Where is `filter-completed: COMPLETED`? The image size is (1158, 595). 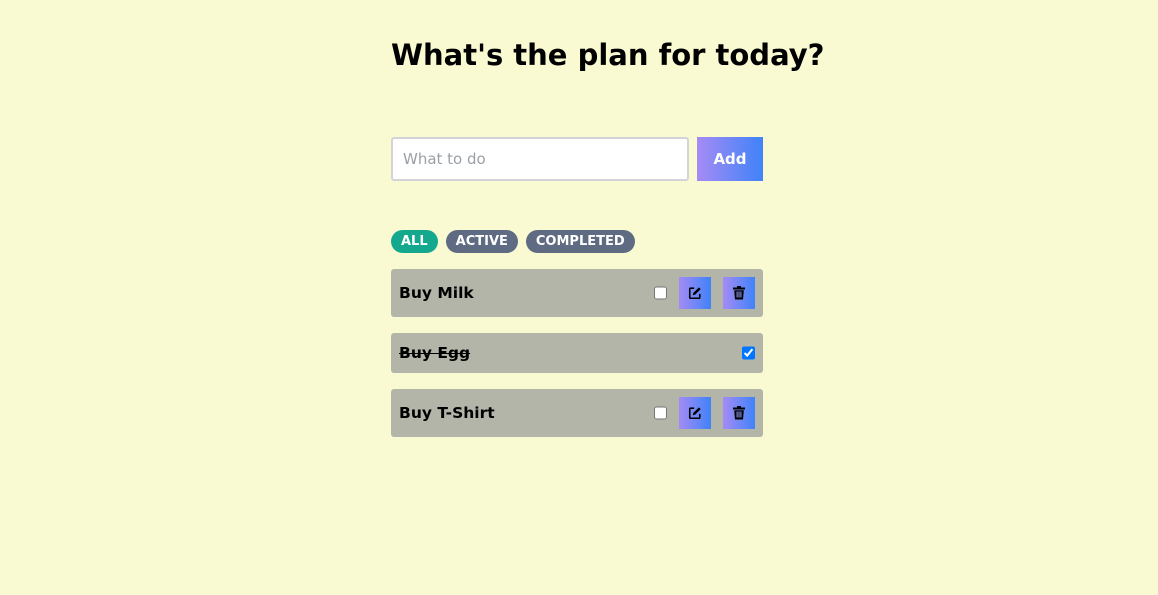 filter-completed: COMPLETED is located at coordinates (580, 241).